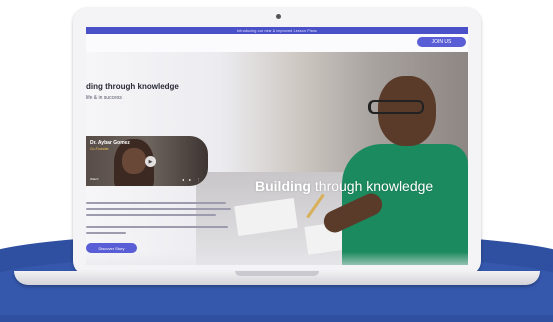  Describe the element at coordinates (150, 161) in the screenshot. I see `play-icon: ▶` at that location.